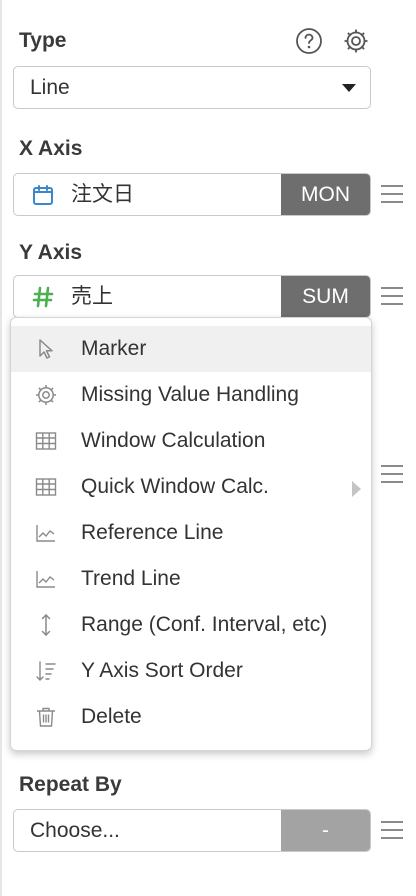 Image resolution: width=416 pixels, height=896 pixels. What do you see at coordinates (309, 41) in the screenshot?
I see `question-circle-icon` at bounding box center [309, 41].